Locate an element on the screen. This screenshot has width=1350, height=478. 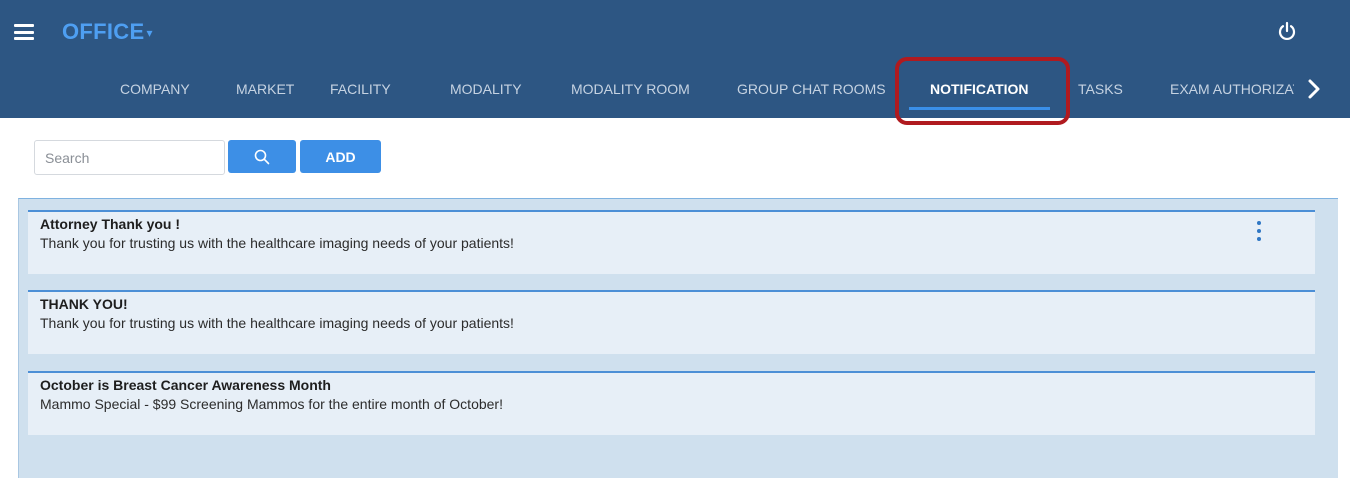
tab-exam-authorization: EXAM AUTHORIZAT is located at coordinates (1232, 90).